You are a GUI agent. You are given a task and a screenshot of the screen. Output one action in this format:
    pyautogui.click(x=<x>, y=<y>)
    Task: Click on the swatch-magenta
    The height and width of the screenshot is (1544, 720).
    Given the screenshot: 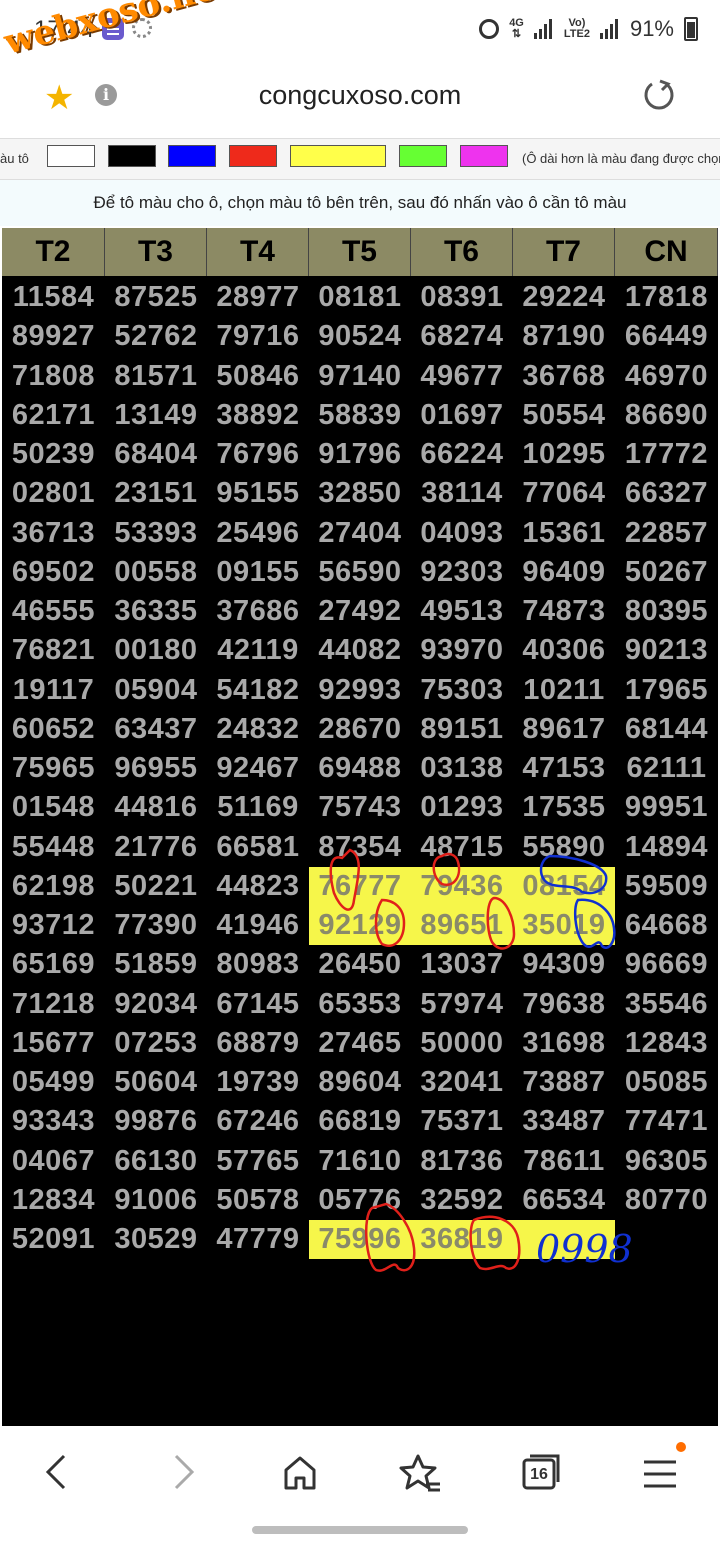 What is the action you would take?
    pyautogui.click(x=484, y=156)
    